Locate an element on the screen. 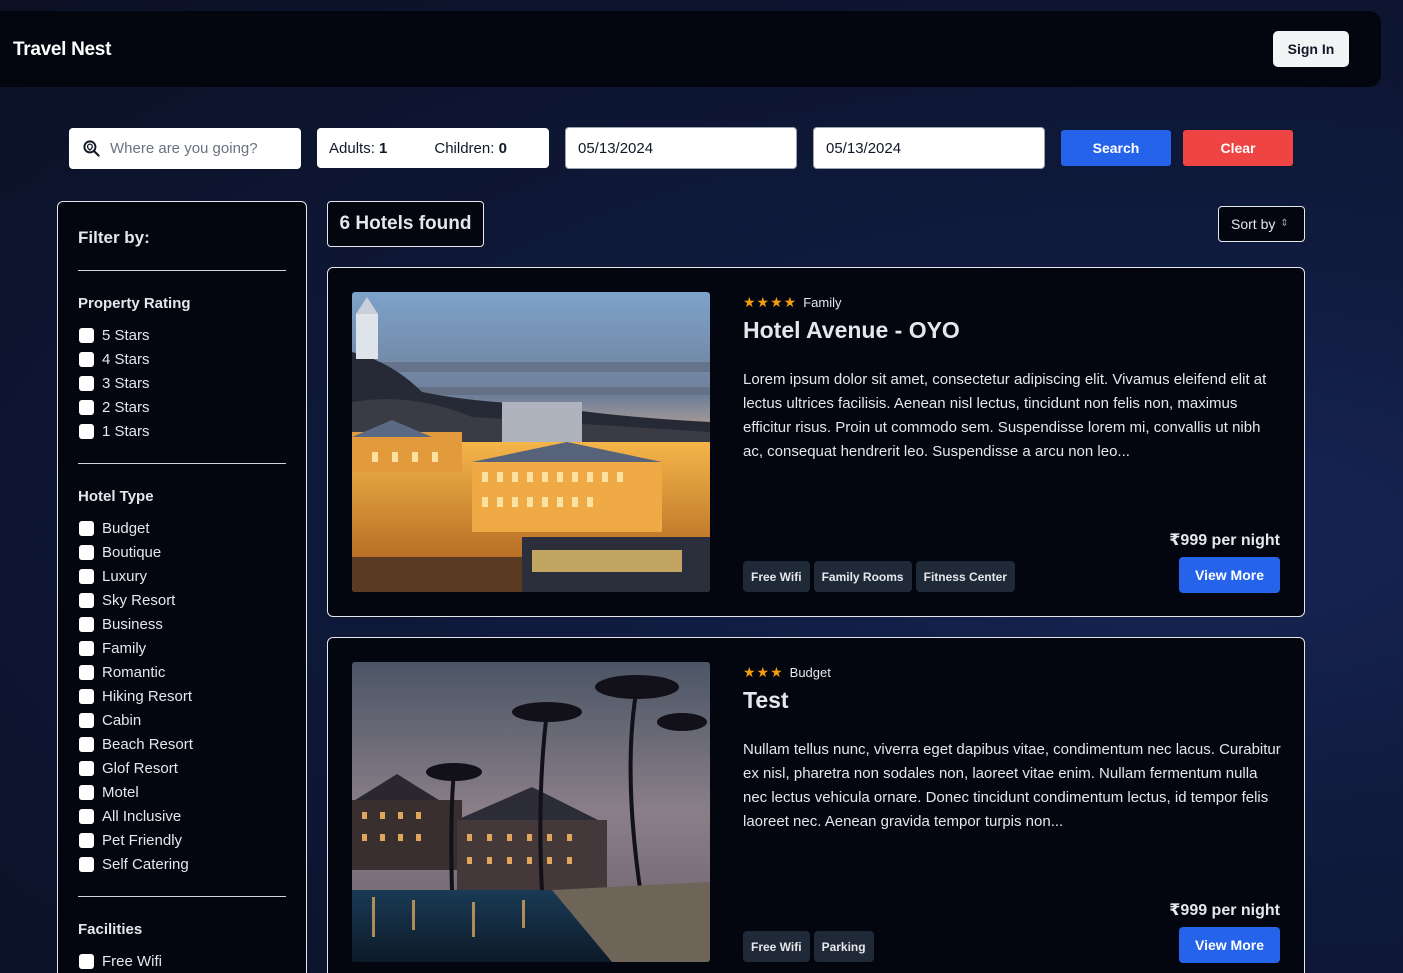  hotel-type-option: Hiking Resort is located at coordinates (136, 696).